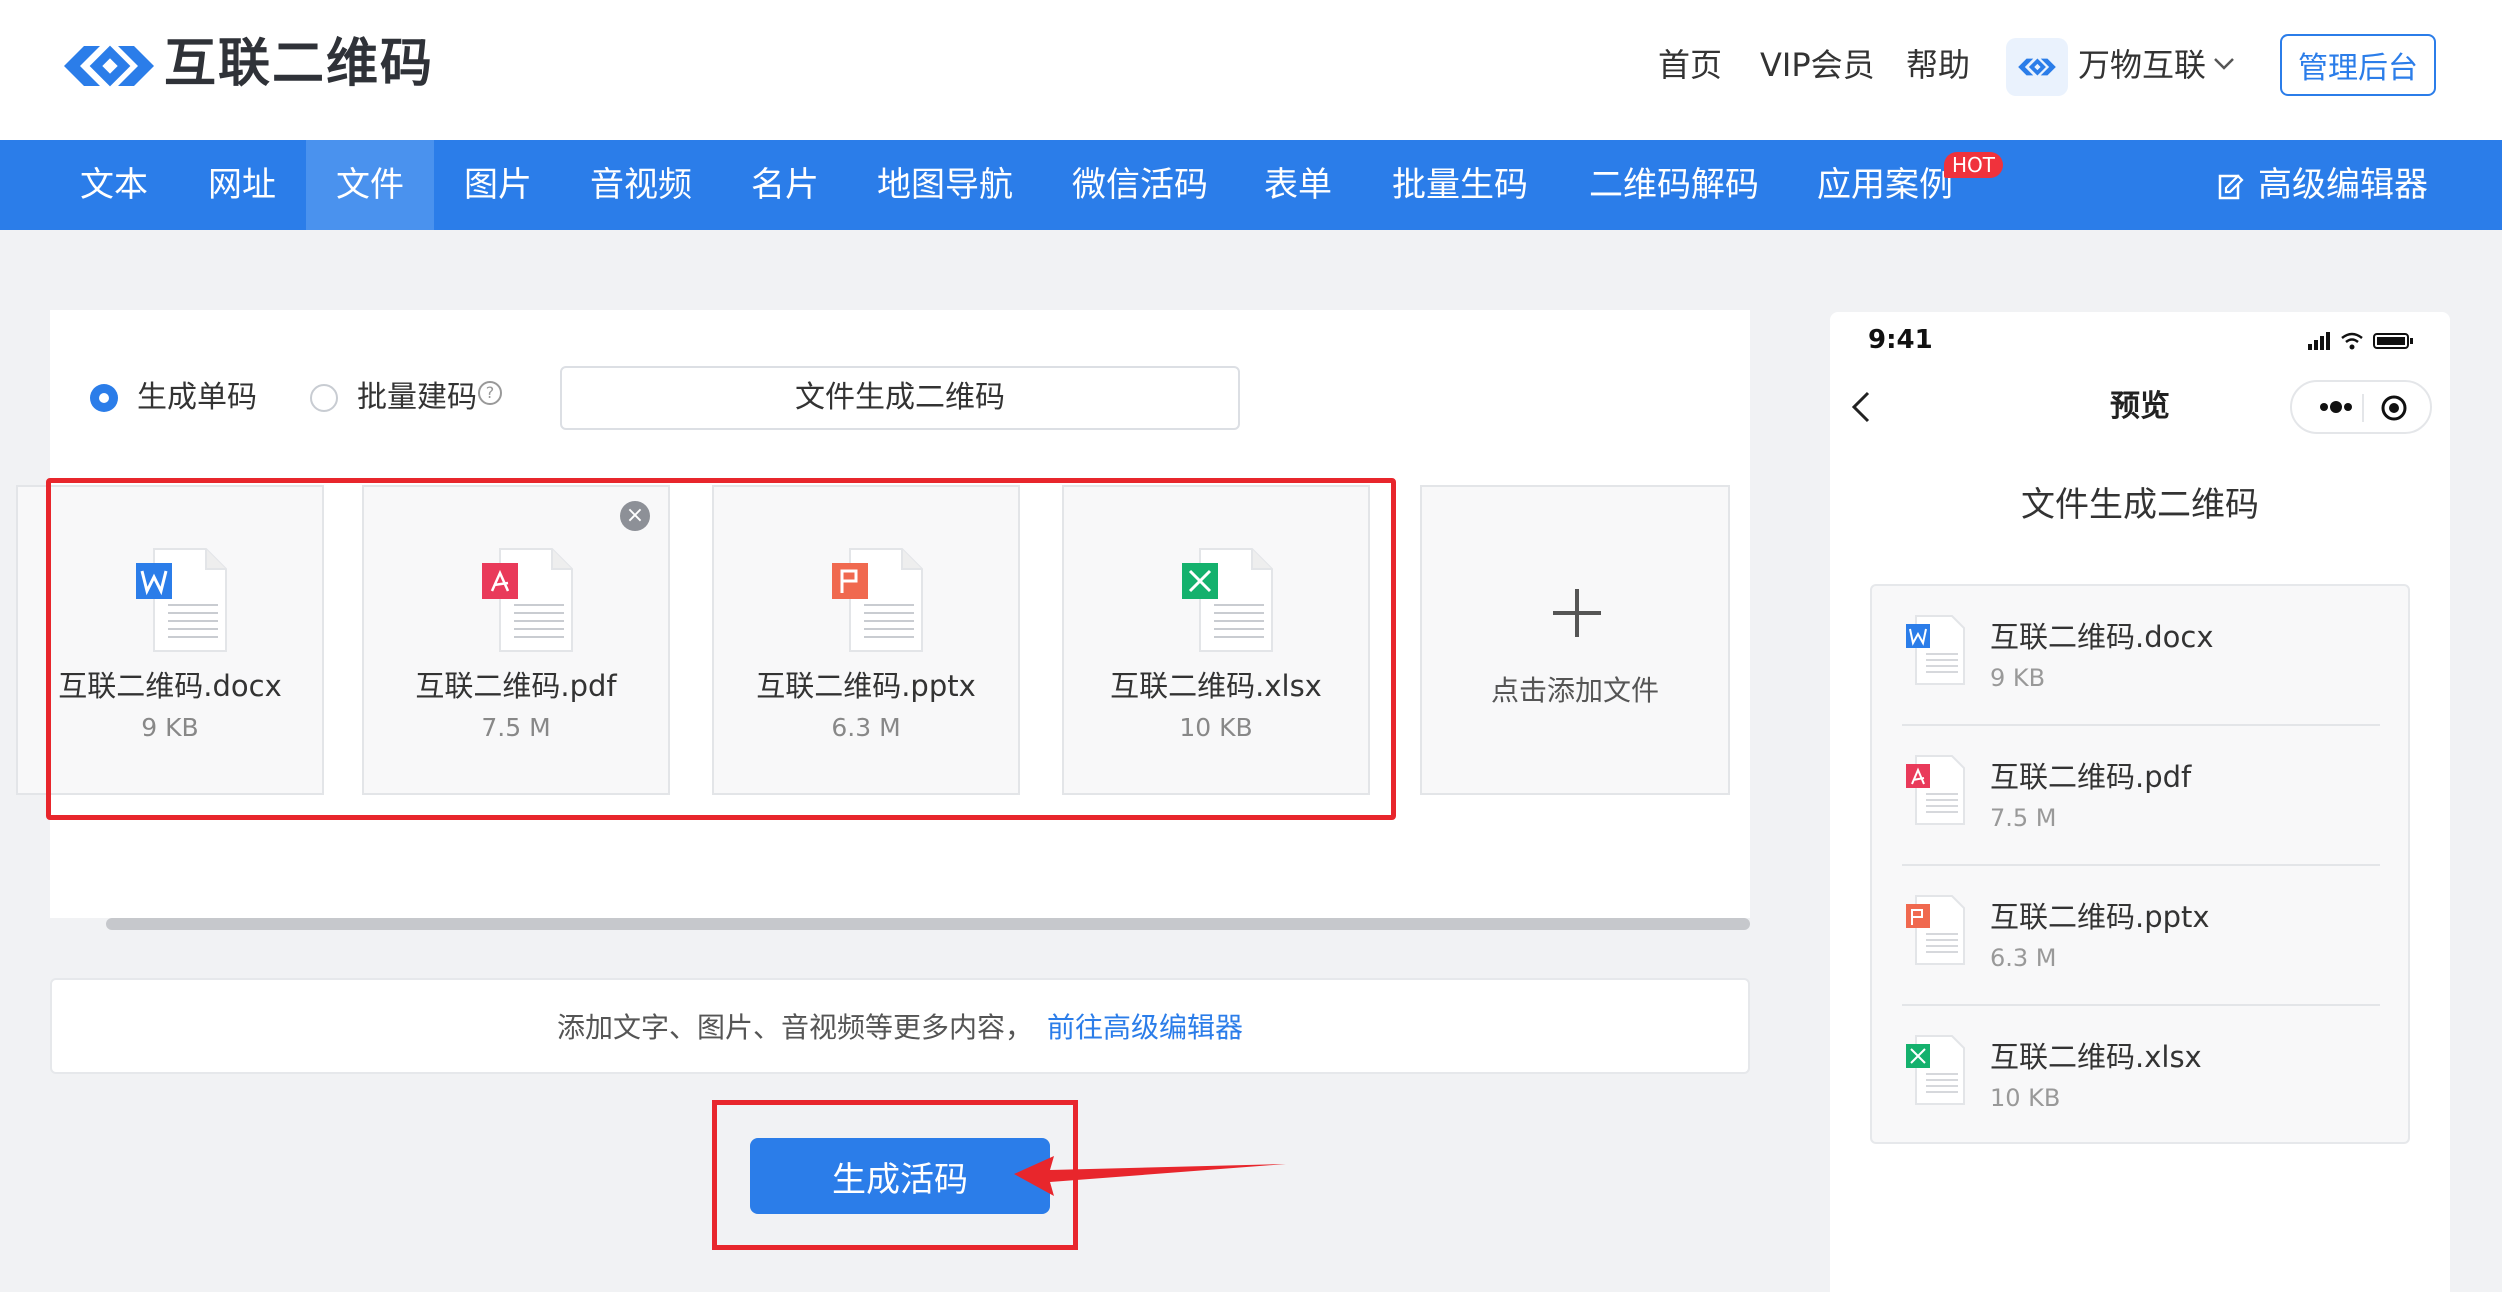 Image resolution: width=2502 pixels, height=1292 pixels. I want to click on nav-tab-media: 音视频, so click(641, 185).